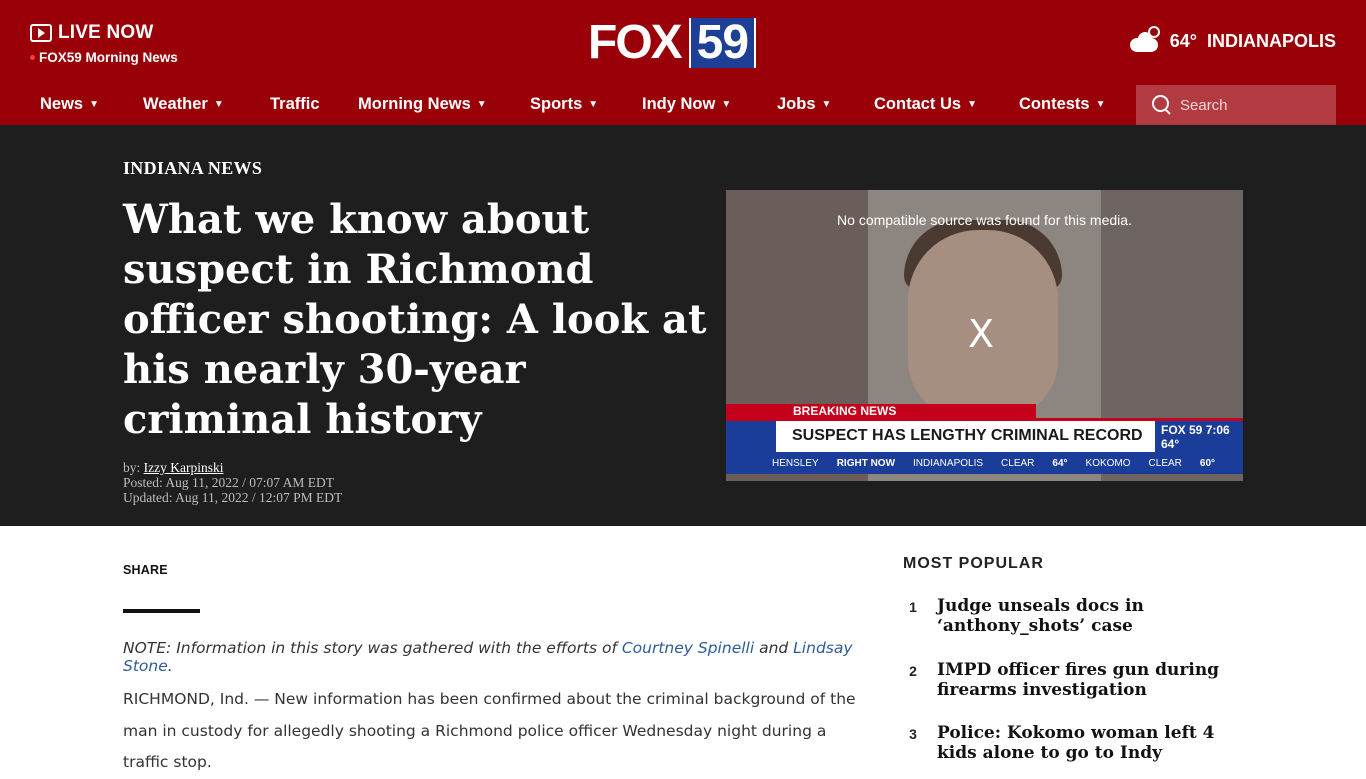  Describe the element at coordinates (866, 463) in the screenshot. I see `ticker-label: RIGHT NOW` at that location.